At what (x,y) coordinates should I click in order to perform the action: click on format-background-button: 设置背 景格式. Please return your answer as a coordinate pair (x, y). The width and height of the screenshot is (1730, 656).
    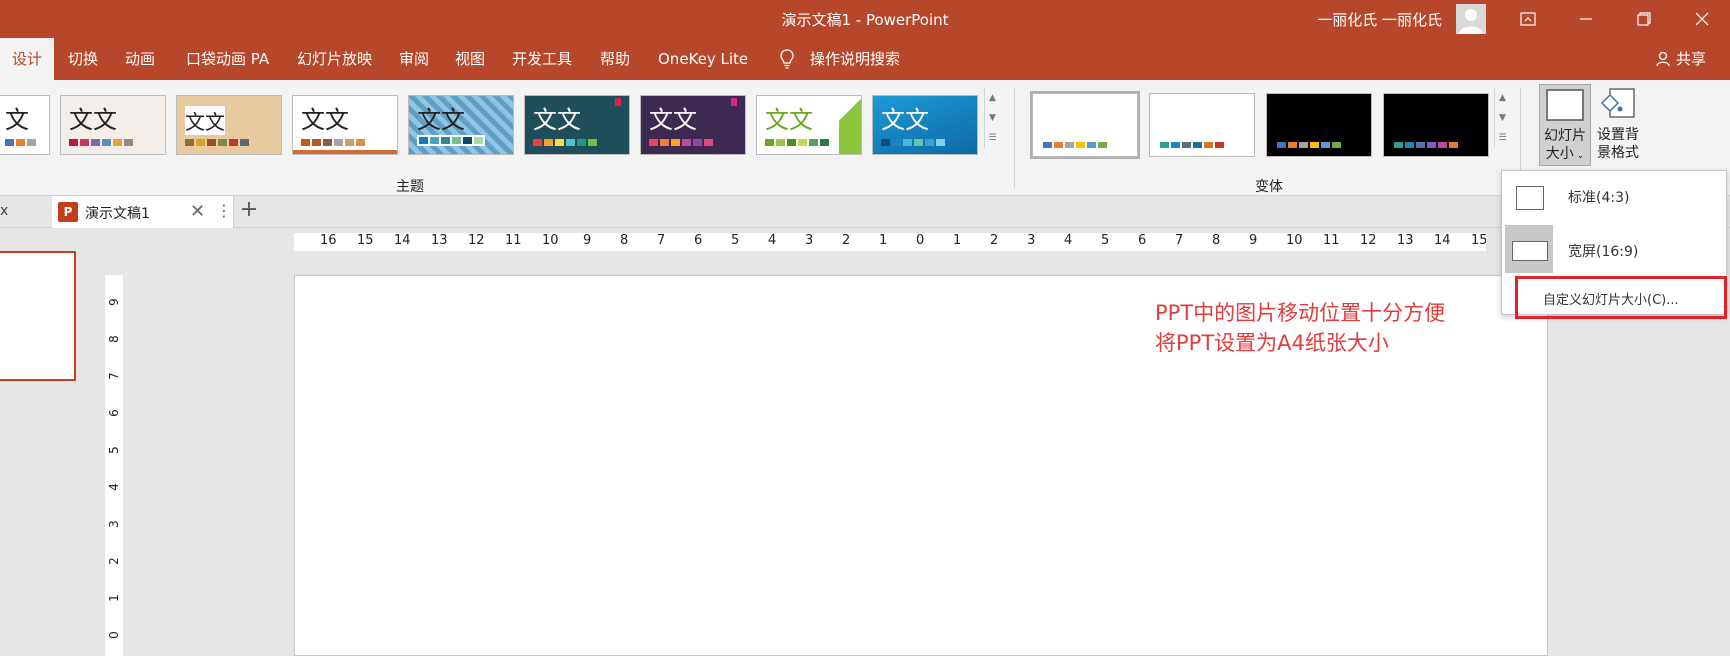
    Looking at the image, I should click on (1618, 125).